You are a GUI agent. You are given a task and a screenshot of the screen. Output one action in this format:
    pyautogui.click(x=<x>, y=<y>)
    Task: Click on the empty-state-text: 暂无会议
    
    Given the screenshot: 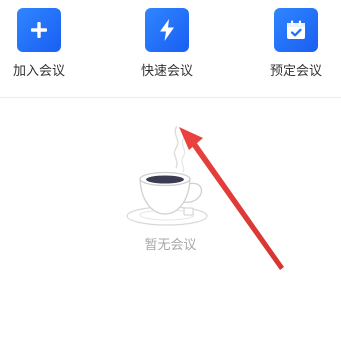 What is the action you would take?
    pyautogui.click(x=170, y=245)
    